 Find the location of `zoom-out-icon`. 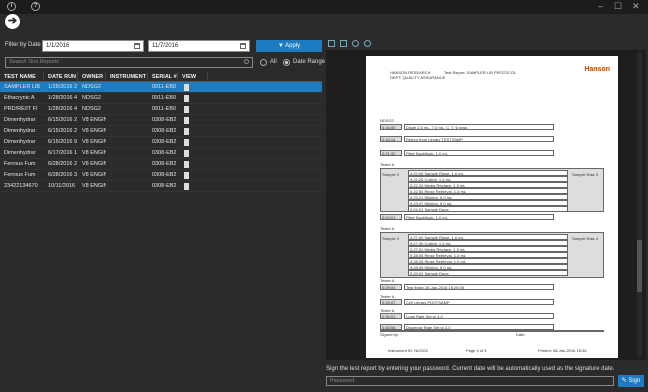

zoom-out-icon is located at coordinates (367, 43).